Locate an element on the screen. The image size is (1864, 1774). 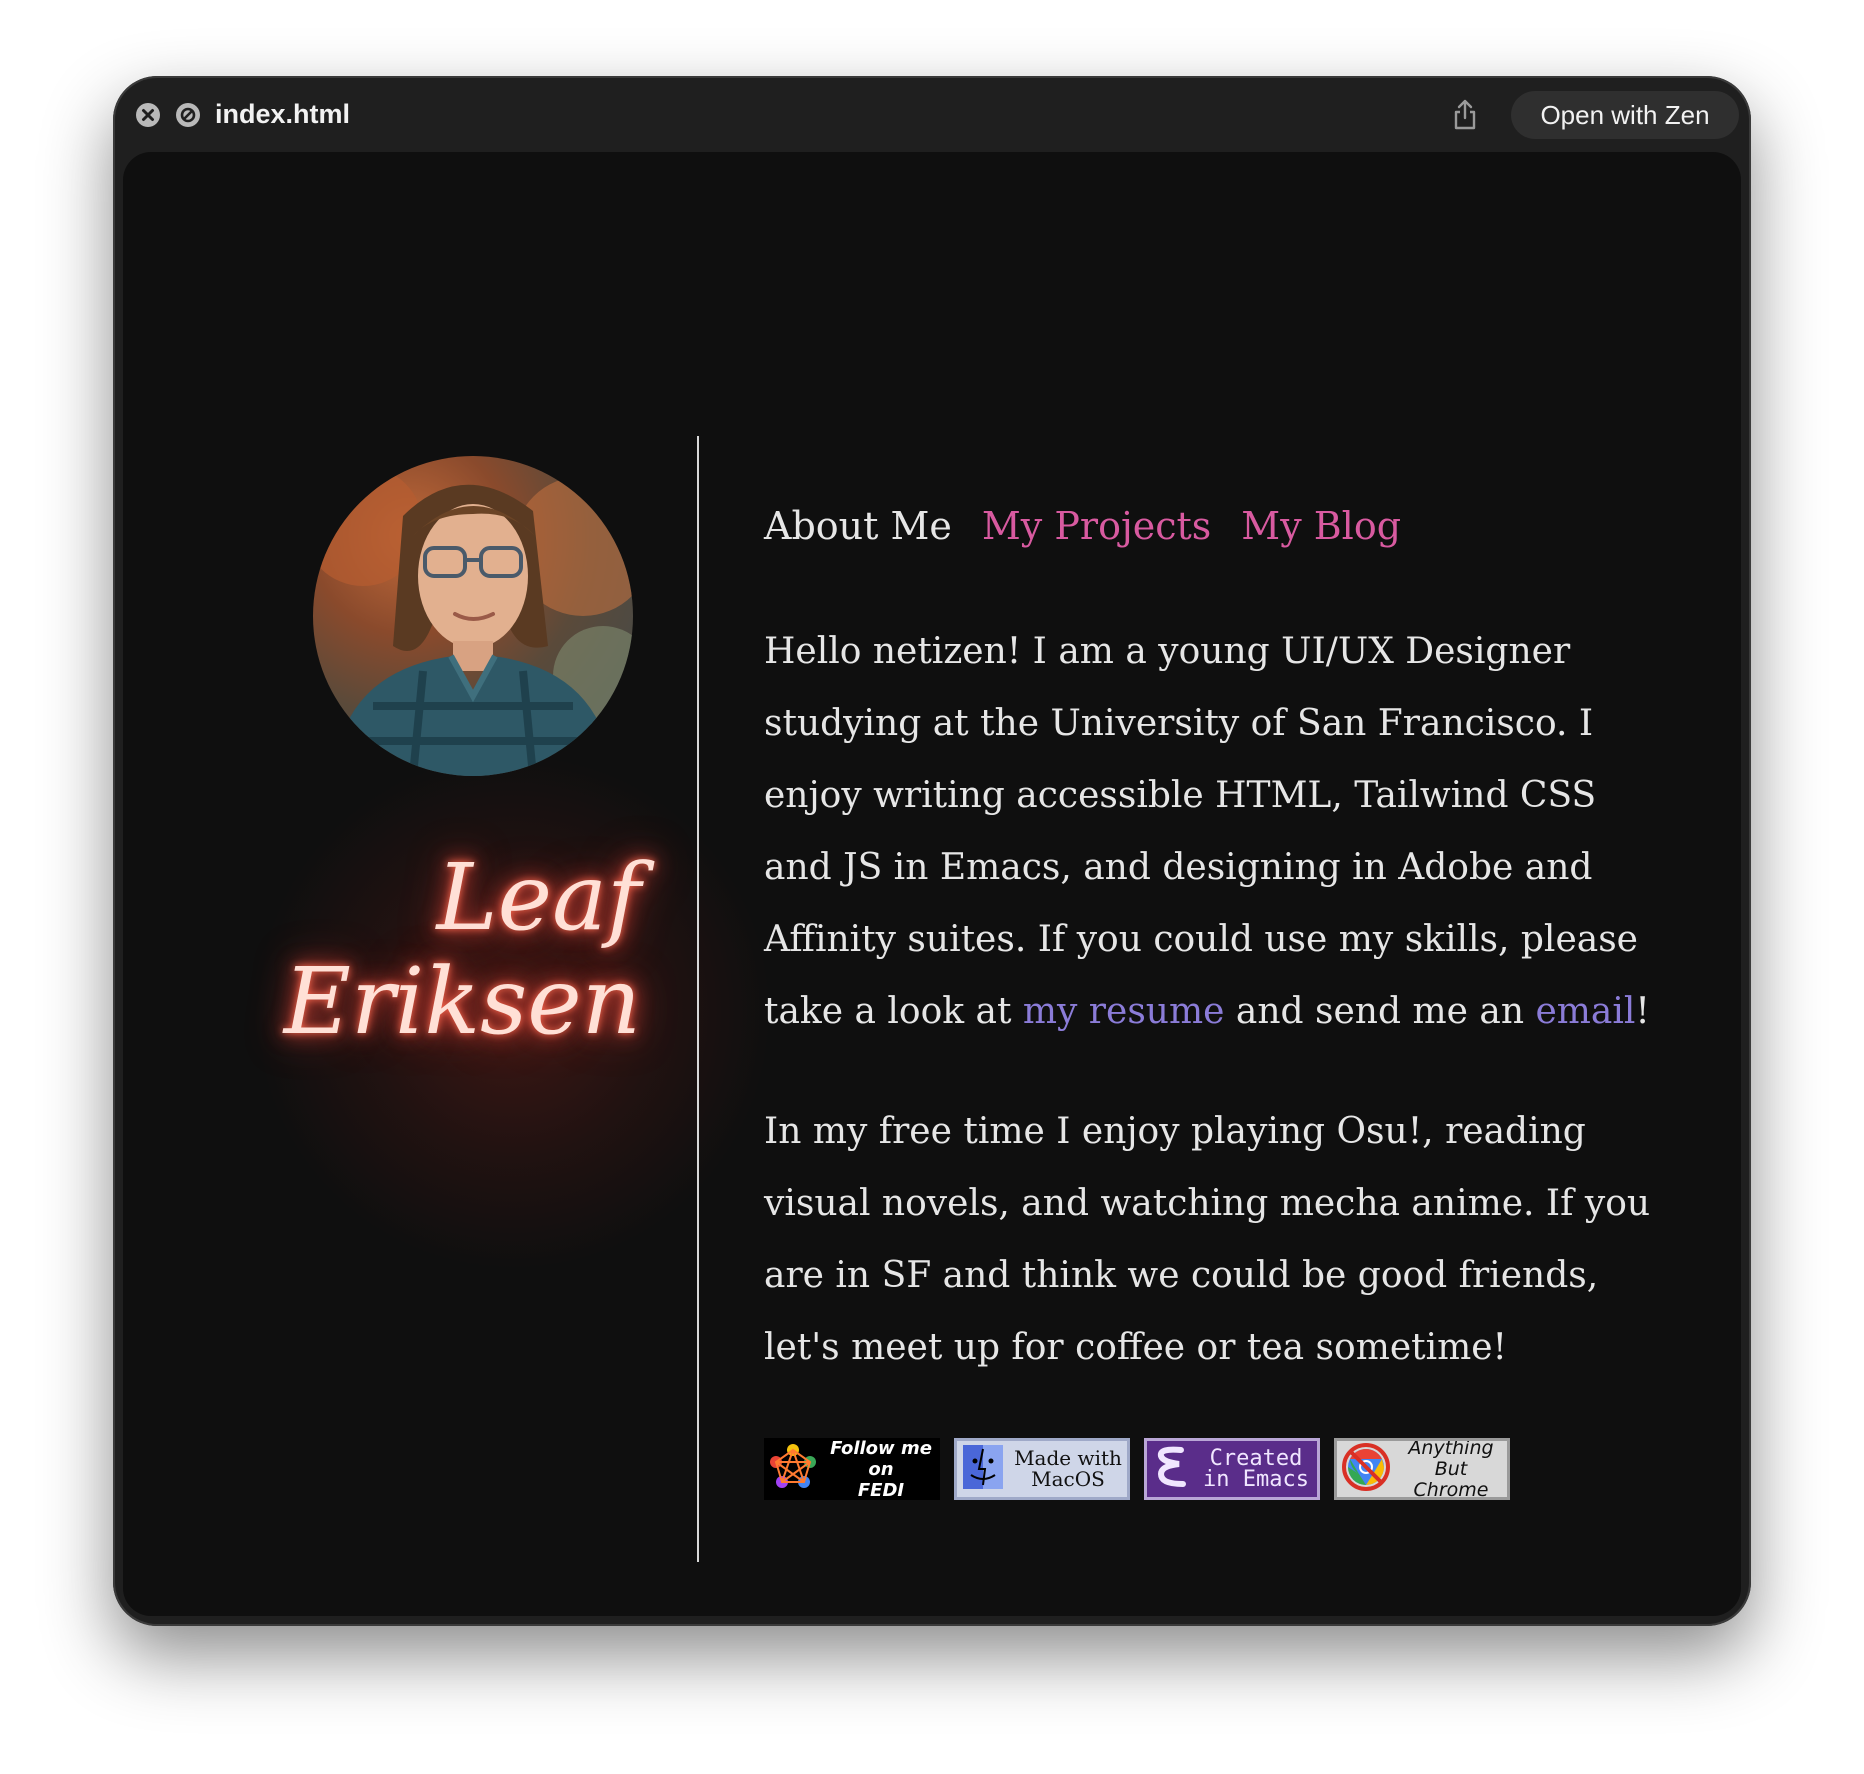
mac-finder-icon is located at coordinates (983, 1469).